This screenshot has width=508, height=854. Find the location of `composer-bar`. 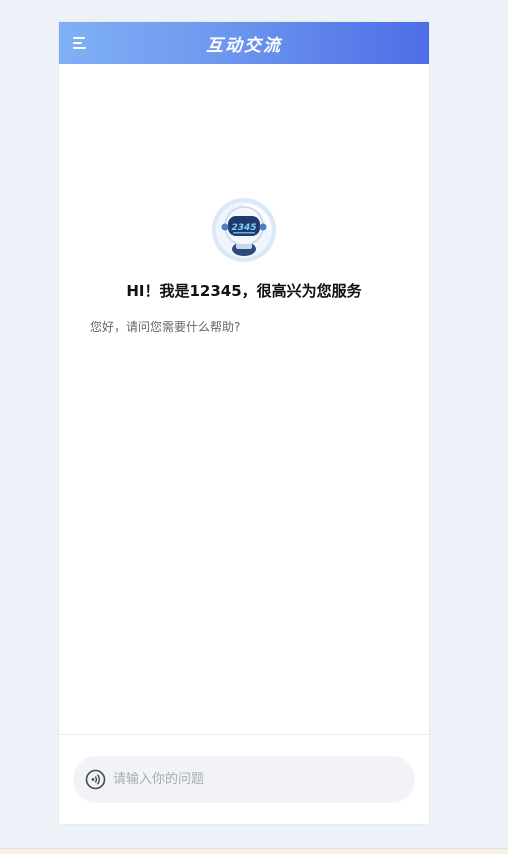

composer-bar is located at coordinates (244, 779).